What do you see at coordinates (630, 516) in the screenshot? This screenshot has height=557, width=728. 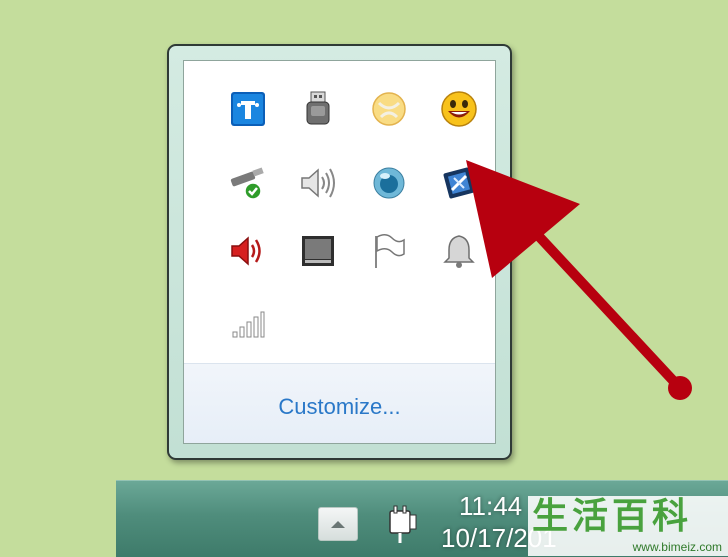 I see `watermark-char: 百` at bounding box center [630, 516].